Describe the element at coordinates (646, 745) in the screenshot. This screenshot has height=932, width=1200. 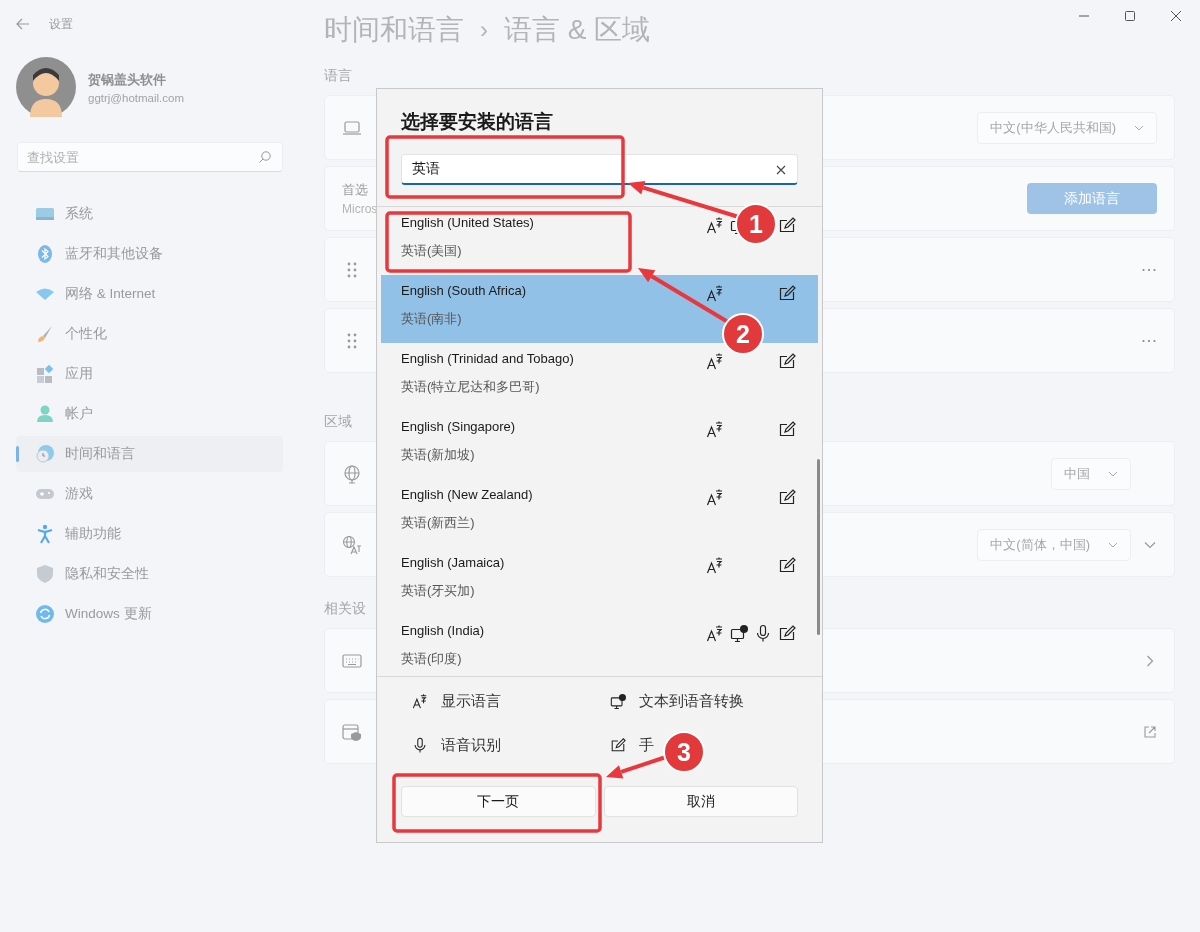
I see `legend-label: 手` at that location.